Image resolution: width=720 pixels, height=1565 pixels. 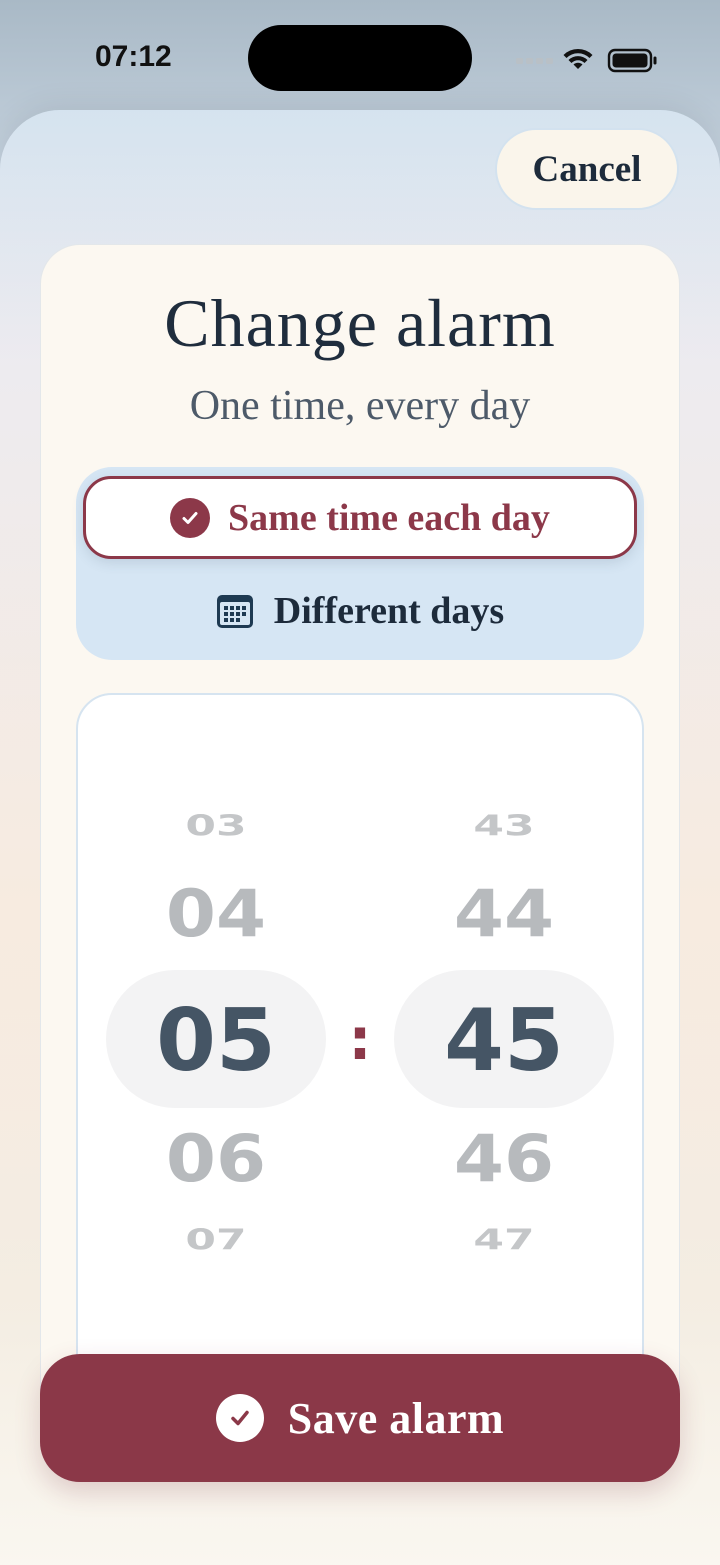 I want to click on save-alarm-label: Save alarm, so click(x=396, y=1418).